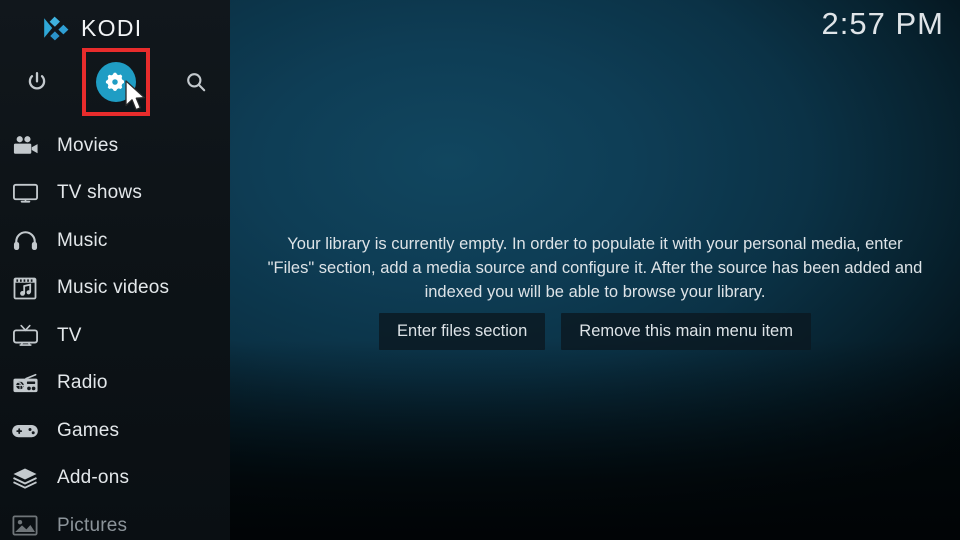 The width and height of the screenshot is (960, 540). I want to click on search-icon, so click(196, 82).